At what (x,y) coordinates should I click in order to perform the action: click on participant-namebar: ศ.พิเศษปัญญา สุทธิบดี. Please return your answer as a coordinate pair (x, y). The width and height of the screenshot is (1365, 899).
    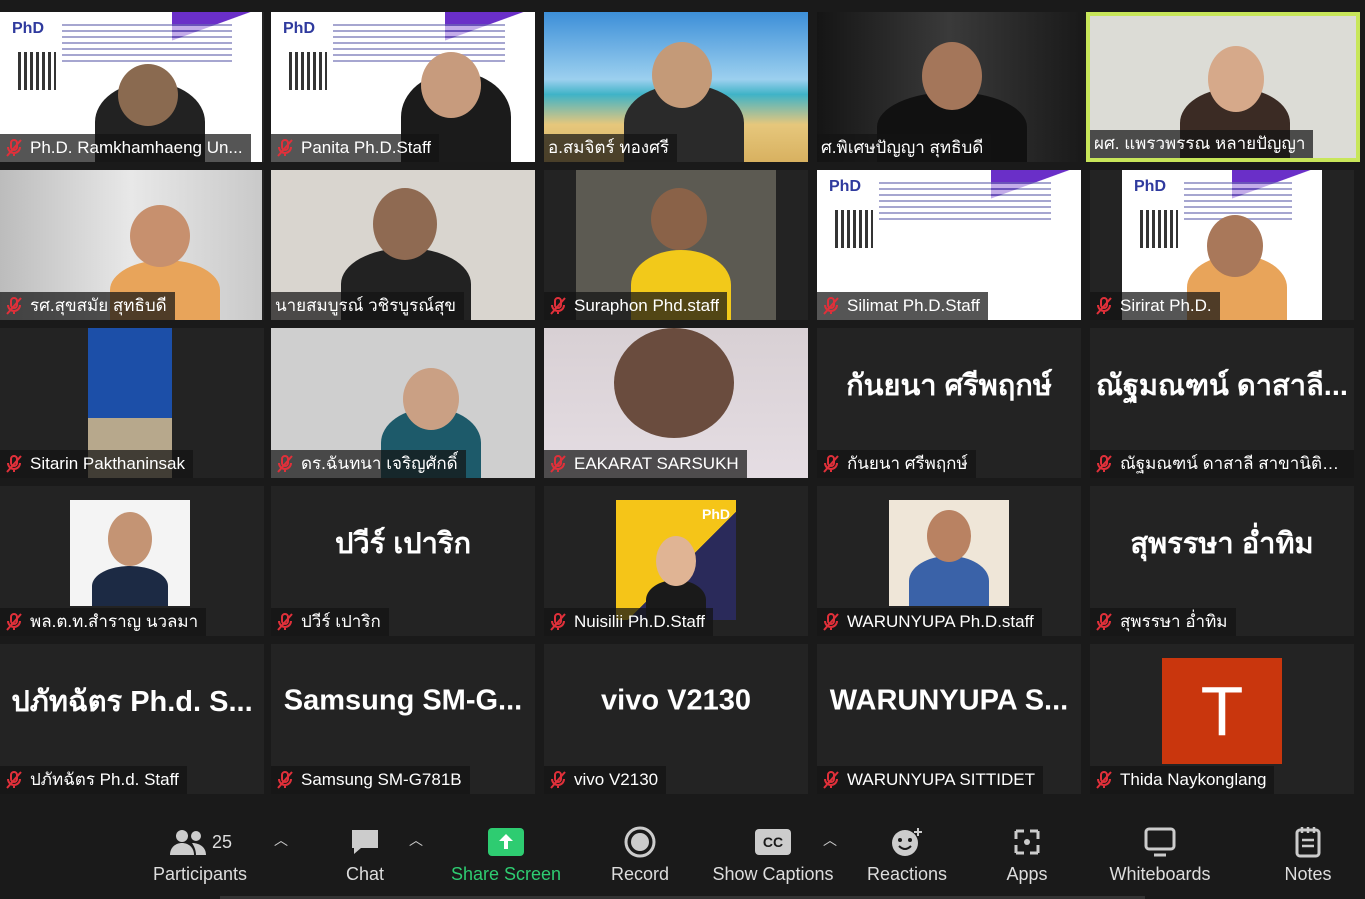
    Looking at the image, I should click on (904, 148).